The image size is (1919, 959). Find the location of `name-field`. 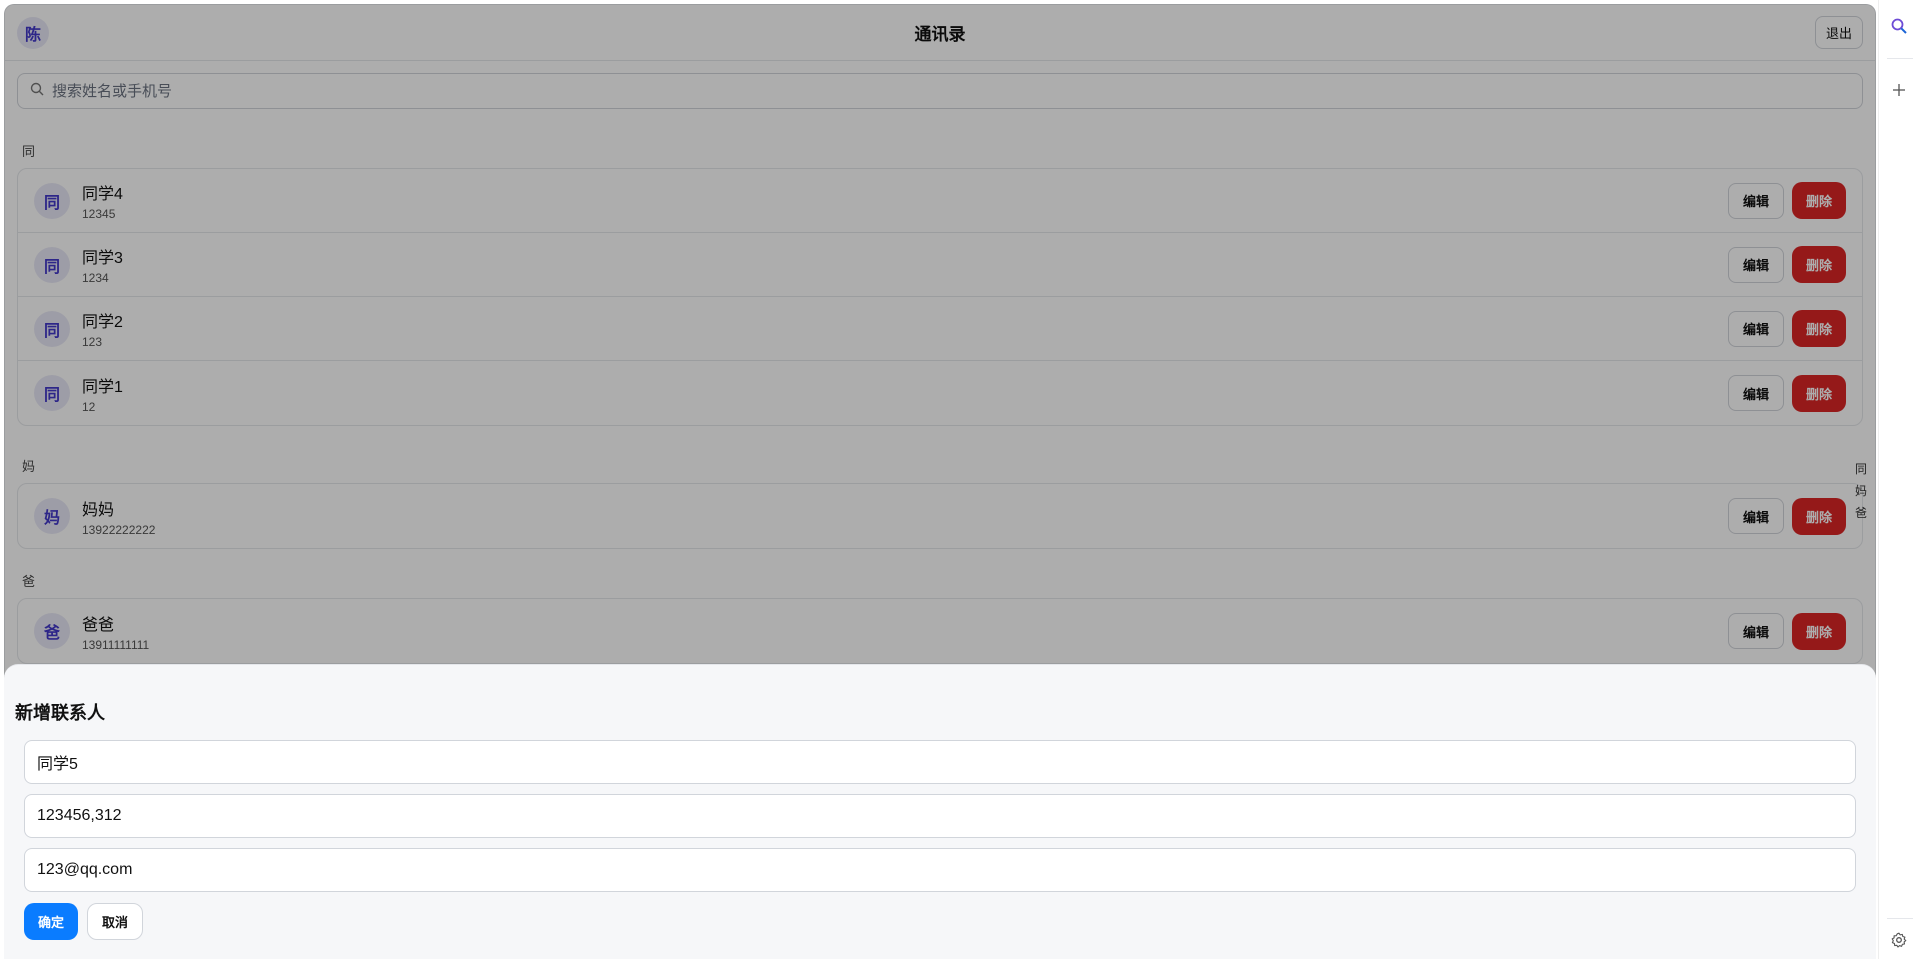

name-field is located at coordinates (940, 762).